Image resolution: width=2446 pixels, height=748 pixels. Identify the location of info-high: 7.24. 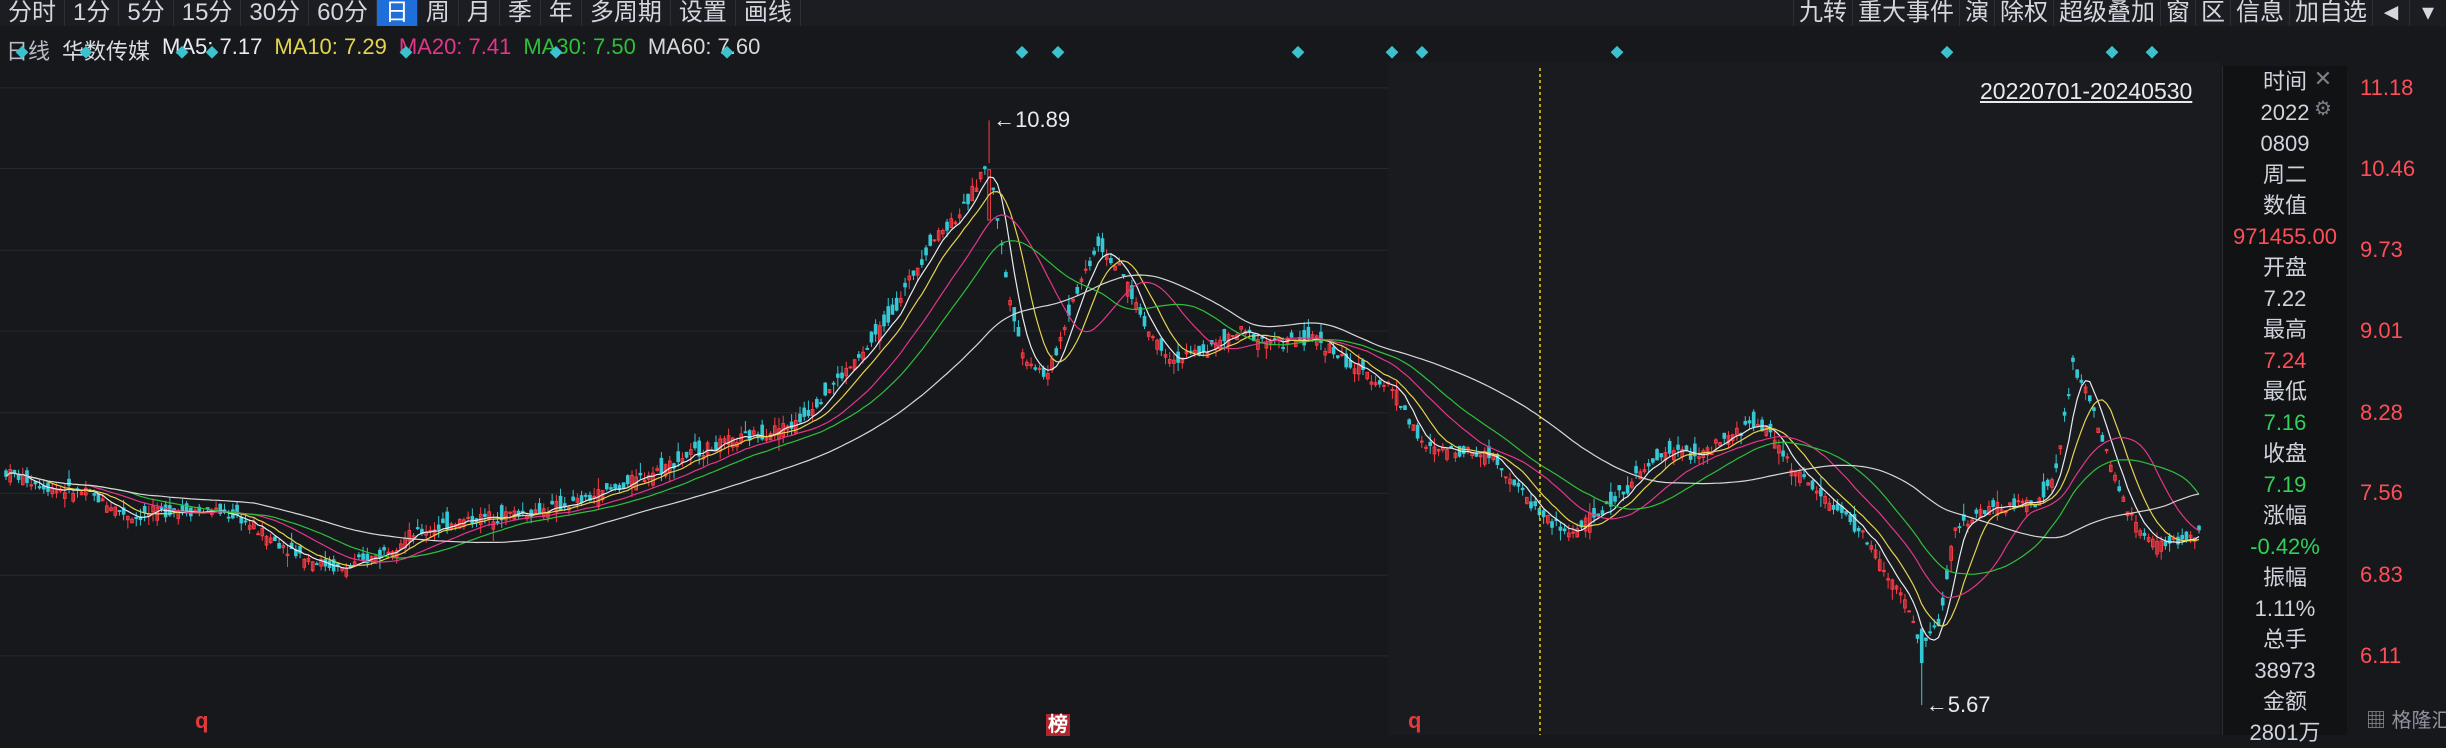
(2285, 360).